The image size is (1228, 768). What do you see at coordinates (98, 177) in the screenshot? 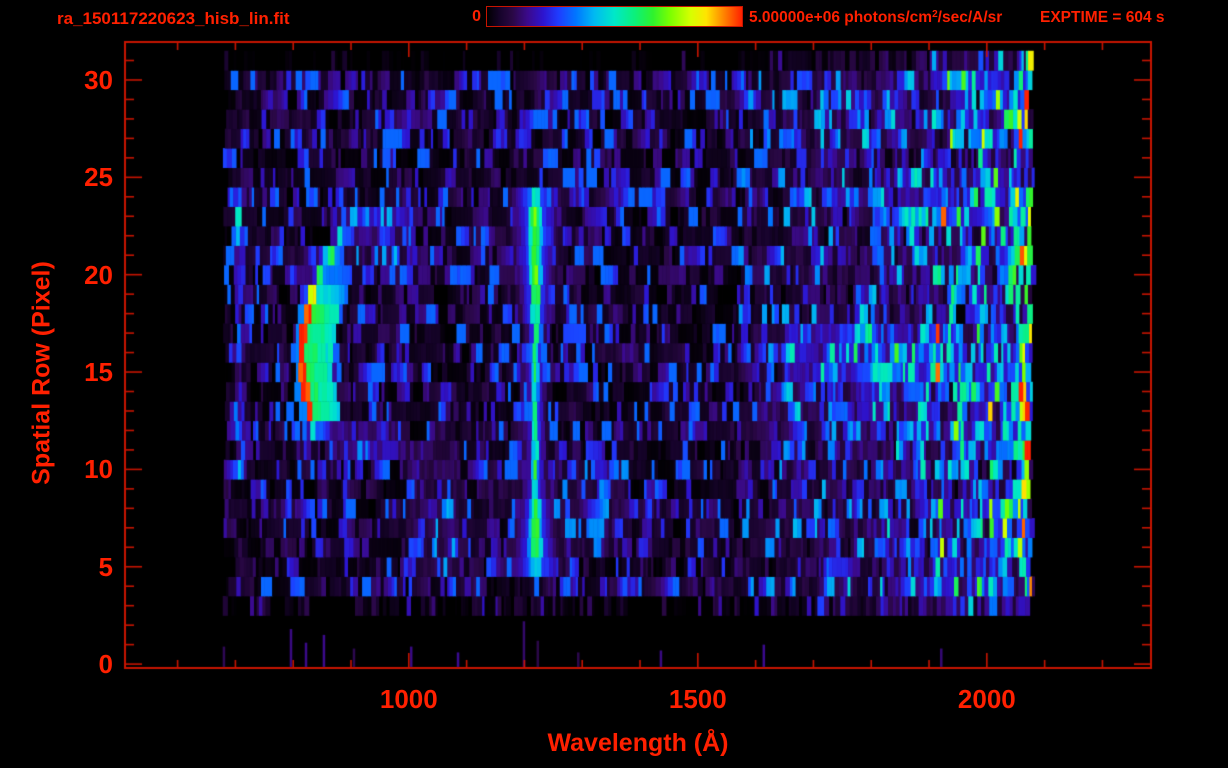
I see `y-tick-label: 25` at bounding box center [98, 177].